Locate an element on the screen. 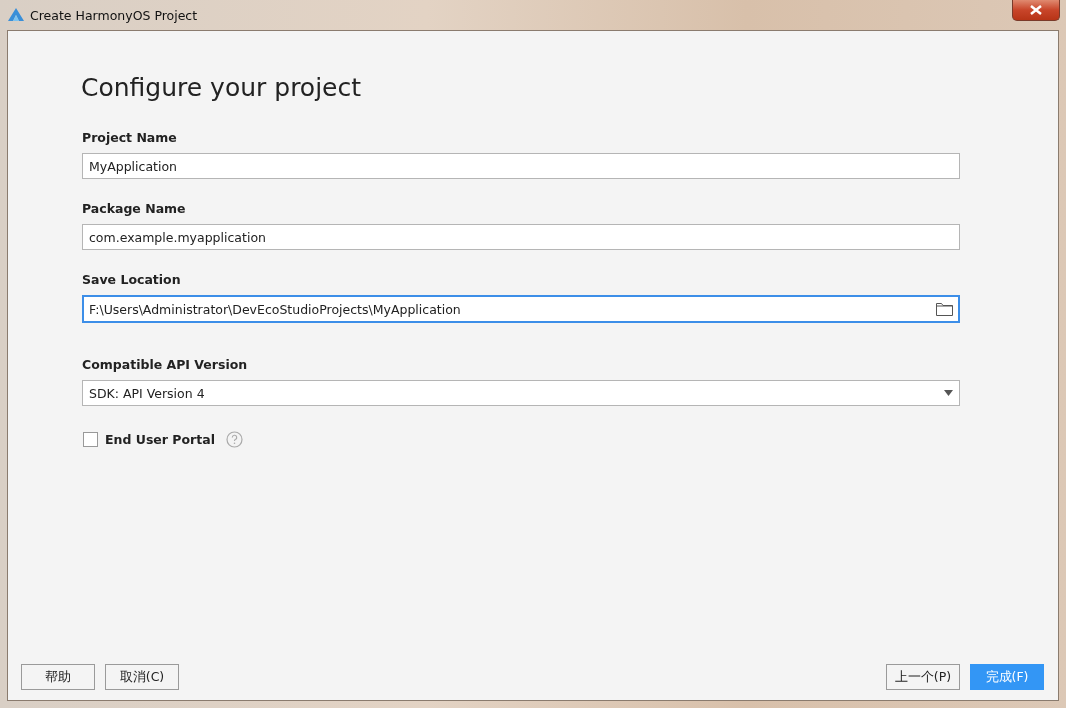  close-button is located at coordinates (1036, 10).